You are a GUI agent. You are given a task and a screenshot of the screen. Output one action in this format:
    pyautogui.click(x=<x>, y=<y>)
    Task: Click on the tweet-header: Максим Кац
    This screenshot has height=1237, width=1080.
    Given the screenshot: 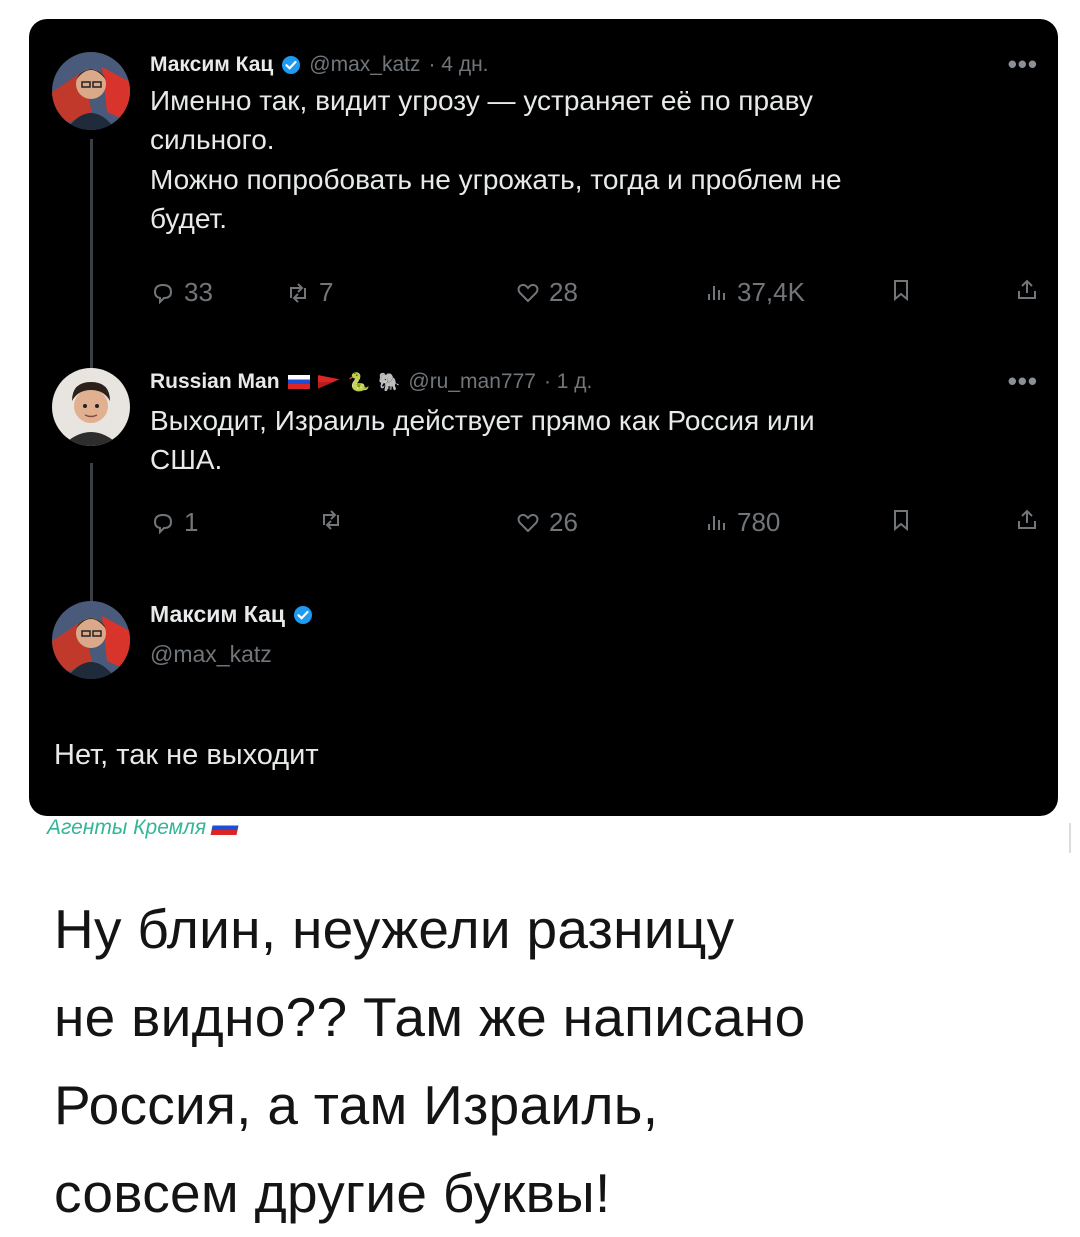 What is the action you would take?
    pyautogui.click(x=231, y=614)
    